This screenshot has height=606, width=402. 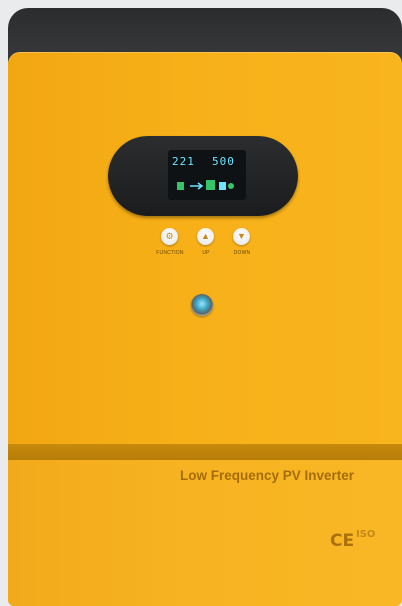 What do you see at coordinates (242, 253) in the screenshot?
I see `down-label: DOWN` at bounding box center [242, 253].